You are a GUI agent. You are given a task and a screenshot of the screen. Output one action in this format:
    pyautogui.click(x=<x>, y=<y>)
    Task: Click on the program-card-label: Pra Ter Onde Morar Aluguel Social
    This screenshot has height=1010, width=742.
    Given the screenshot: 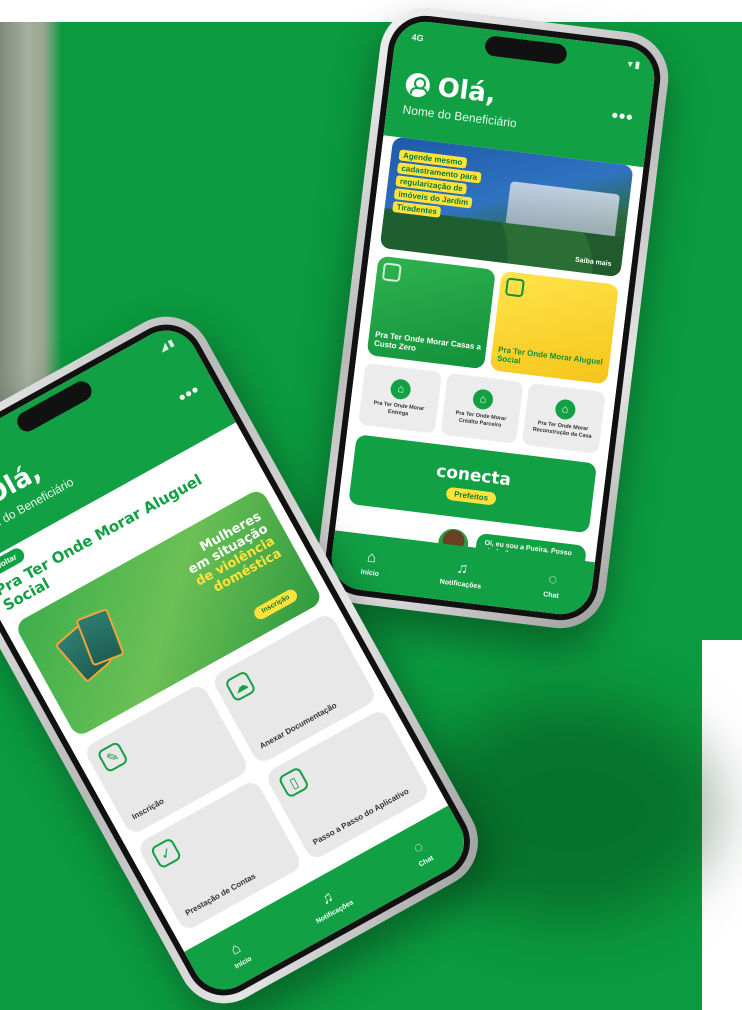 What is the action you would take?
    pyautogui.click(x=550, y=355)
    